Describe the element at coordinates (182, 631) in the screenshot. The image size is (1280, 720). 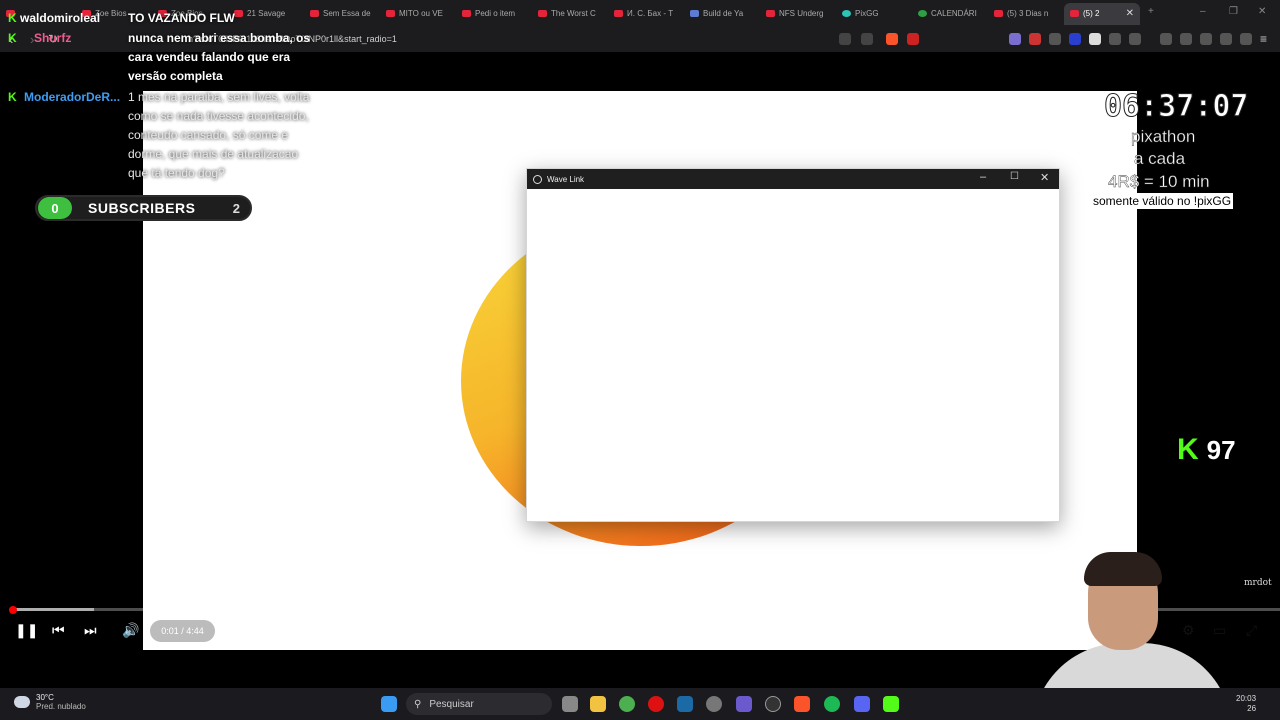
I see `time-display: 0:01 / 4:44` at that location.